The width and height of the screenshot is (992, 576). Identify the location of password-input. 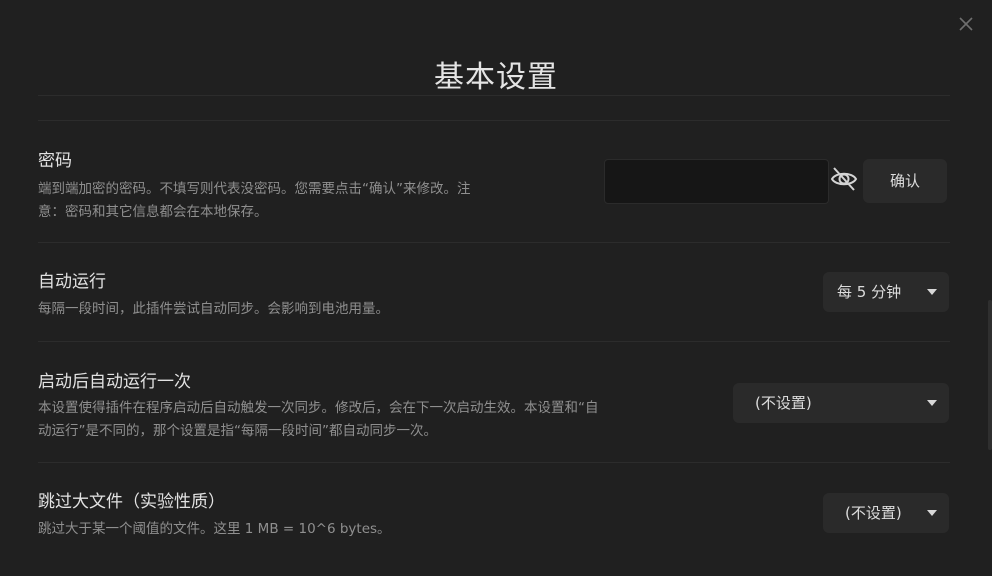
(716, 181).